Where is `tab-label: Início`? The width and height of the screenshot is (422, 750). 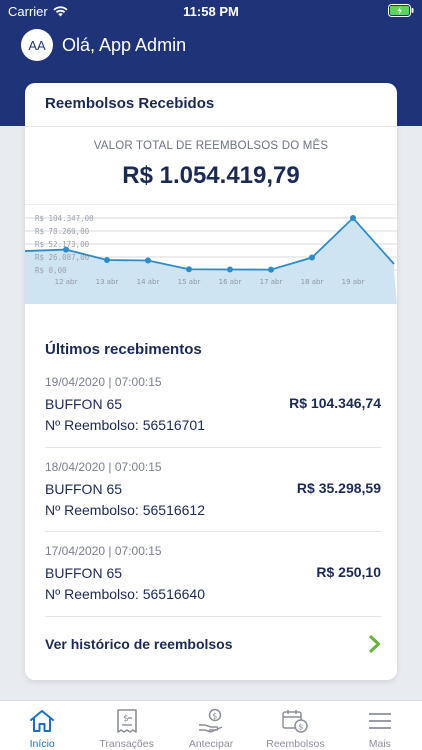 tab-label: Início is located at coordinates (42, 744).